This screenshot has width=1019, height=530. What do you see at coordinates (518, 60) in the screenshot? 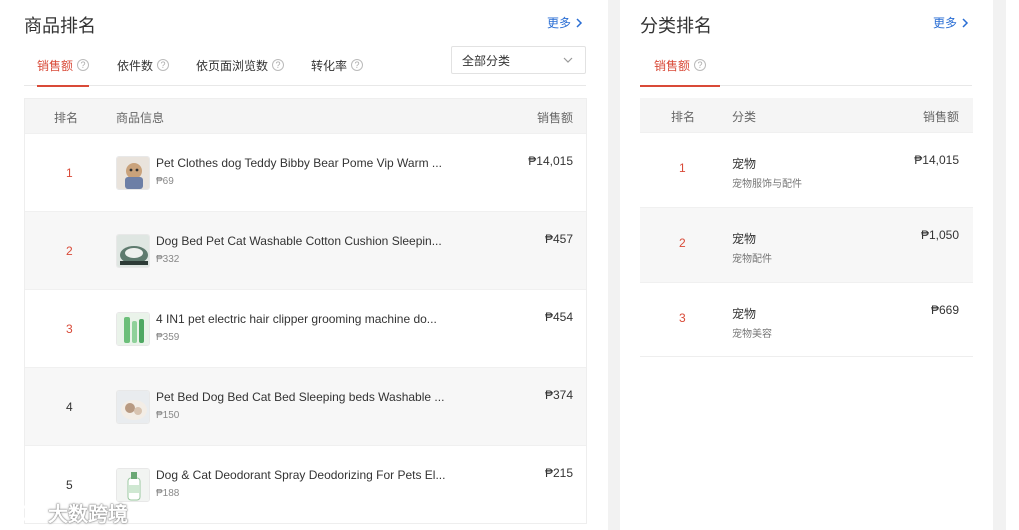
I see `category-select: 全部分类` at bounding box center [518, 60].